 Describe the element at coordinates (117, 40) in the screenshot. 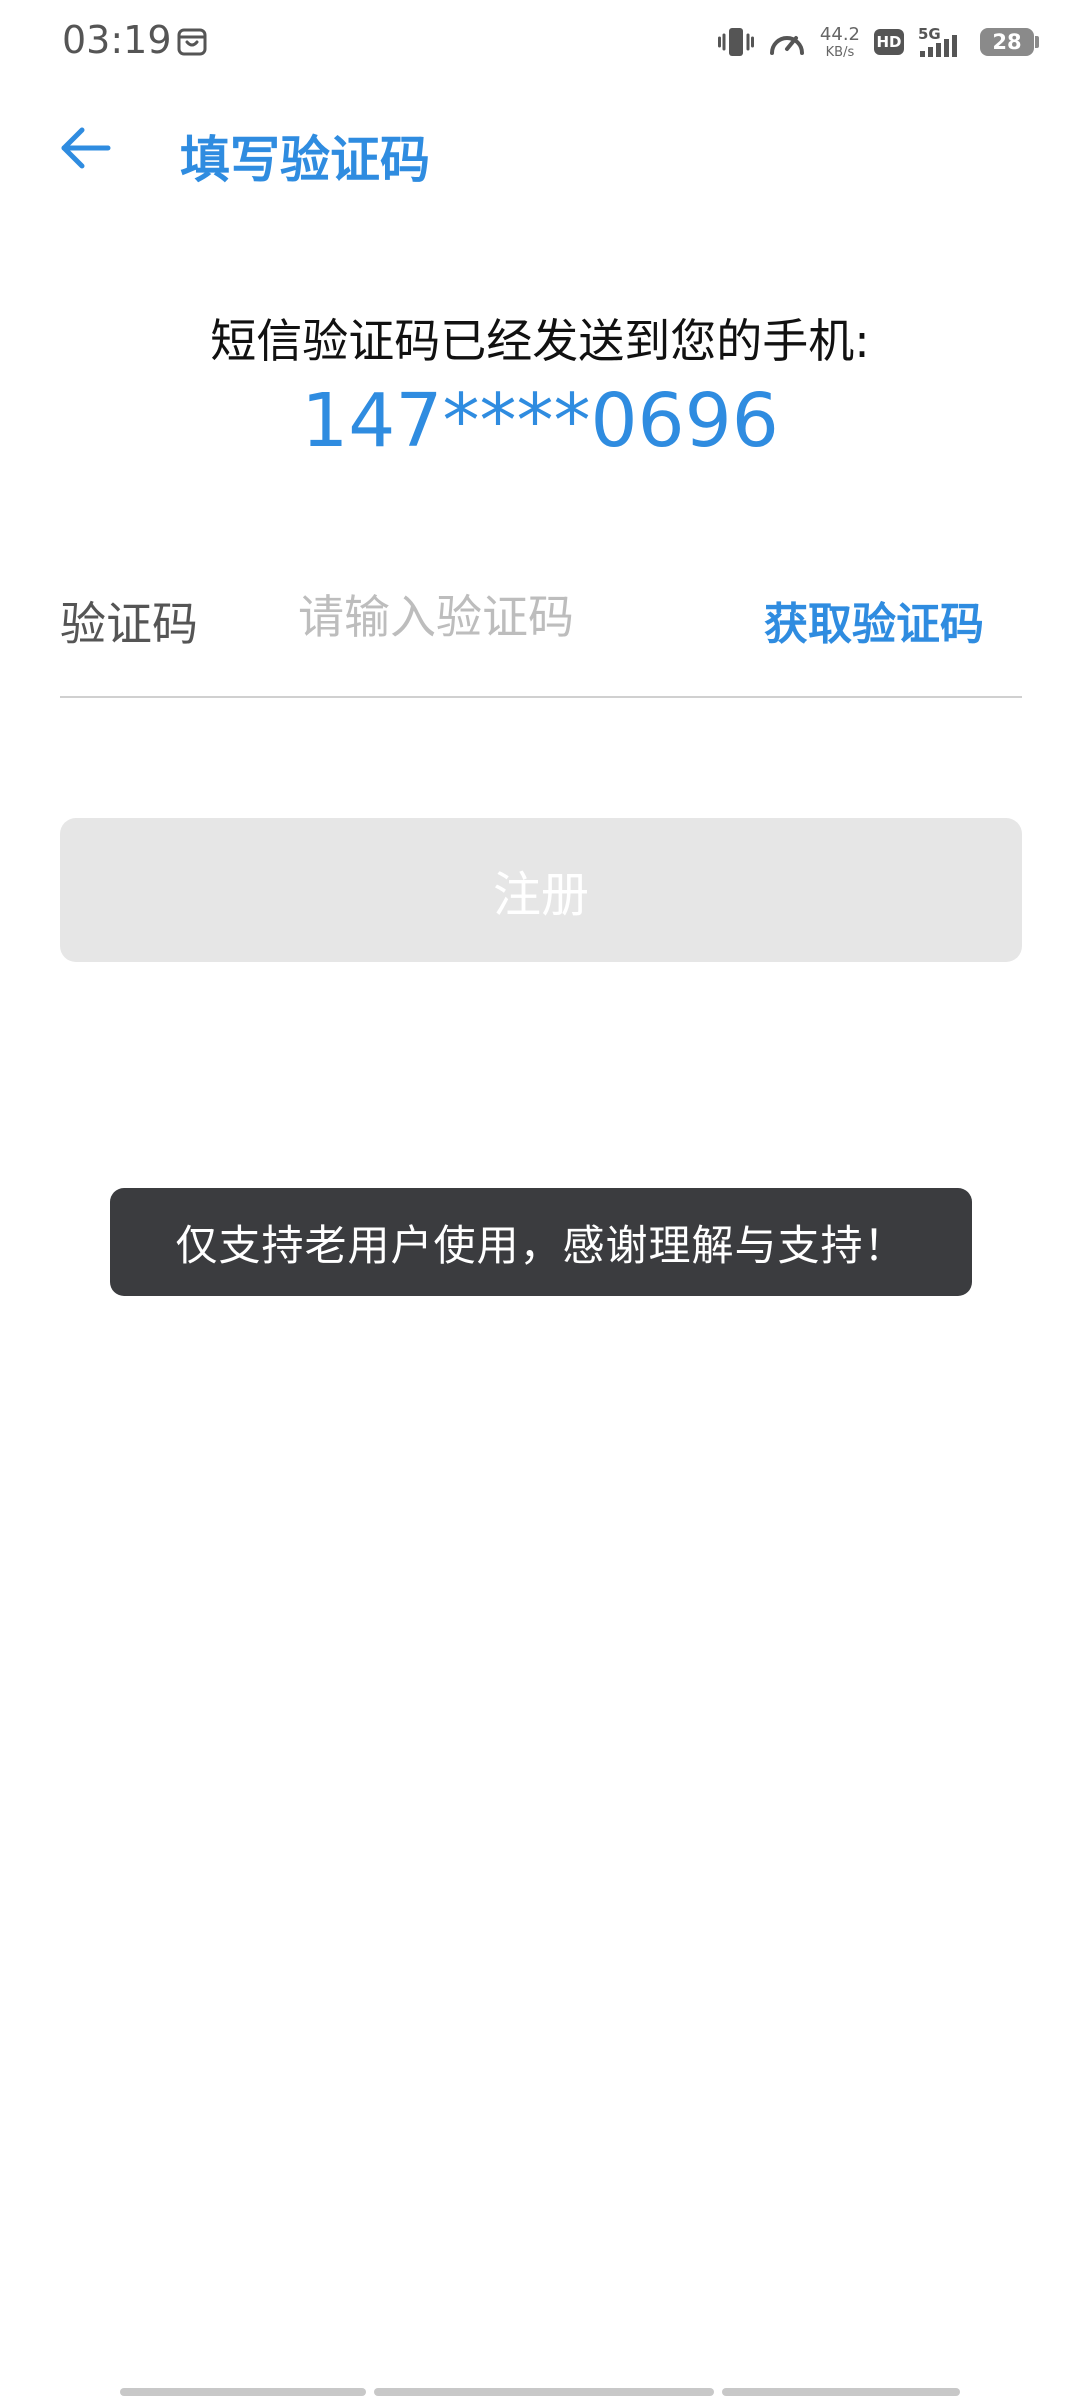

I see `status-time: 03:19` at that location.